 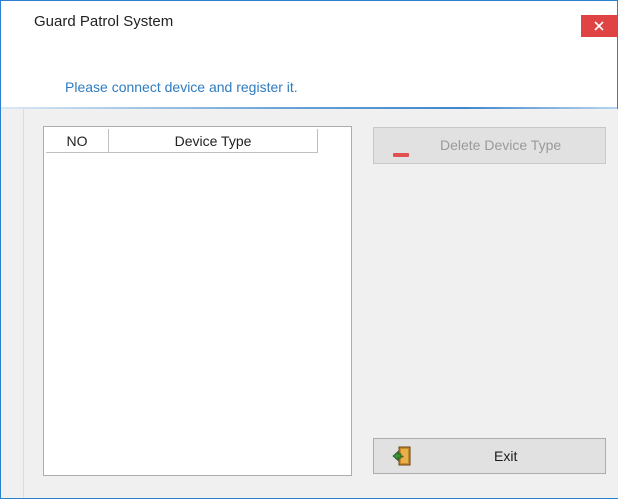 I want to click on exit-button: Exit, so click(x=489, y=456).